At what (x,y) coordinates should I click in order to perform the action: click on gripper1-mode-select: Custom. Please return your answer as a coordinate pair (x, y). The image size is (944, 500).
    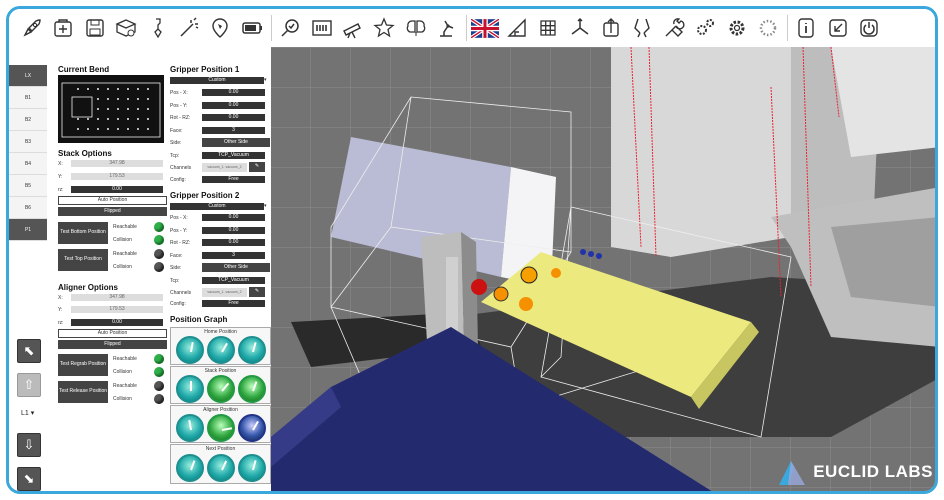
    Looking at the image, I should click on (217, 80).